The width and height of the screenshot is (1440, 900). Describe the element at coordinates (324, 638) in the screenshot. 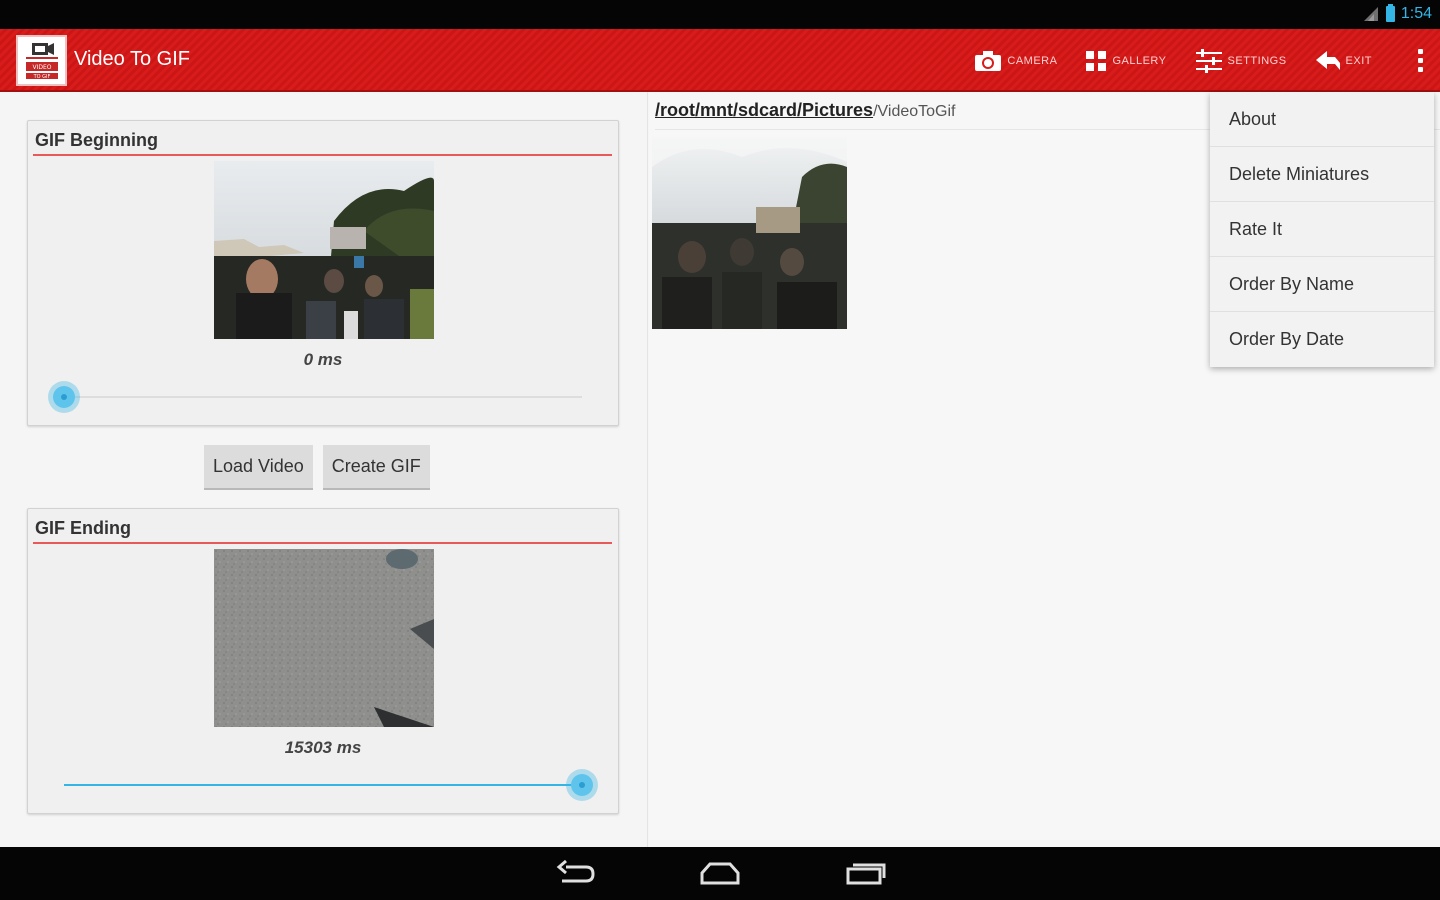

I see `ending-frame-thumbnail` at that location.